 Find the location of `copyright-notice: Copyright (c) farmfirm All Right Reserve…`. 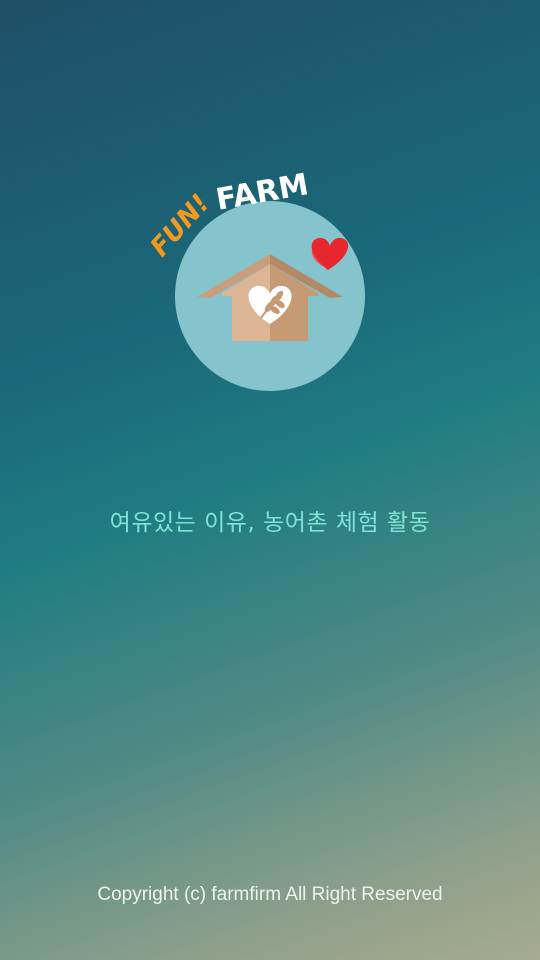

copyright-notice: Copyright (c) farmfirm All Right Reserve… is located at coordinates (270, 894).